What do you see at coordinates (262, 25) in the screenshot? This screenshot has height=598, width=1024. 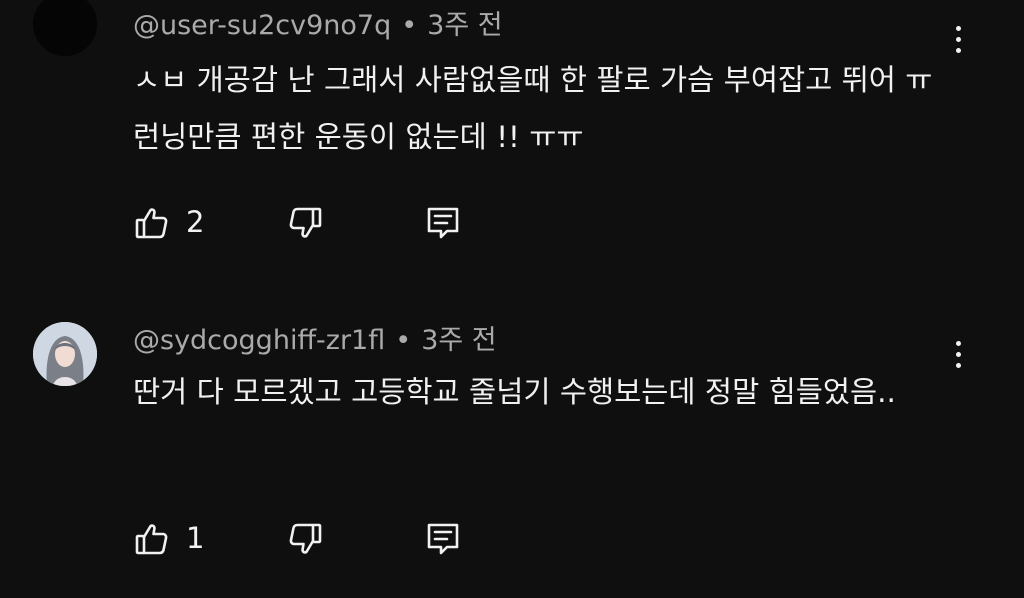 I see `comment-author: @user-su2cv9no7q` at bounding box center [262, 25].